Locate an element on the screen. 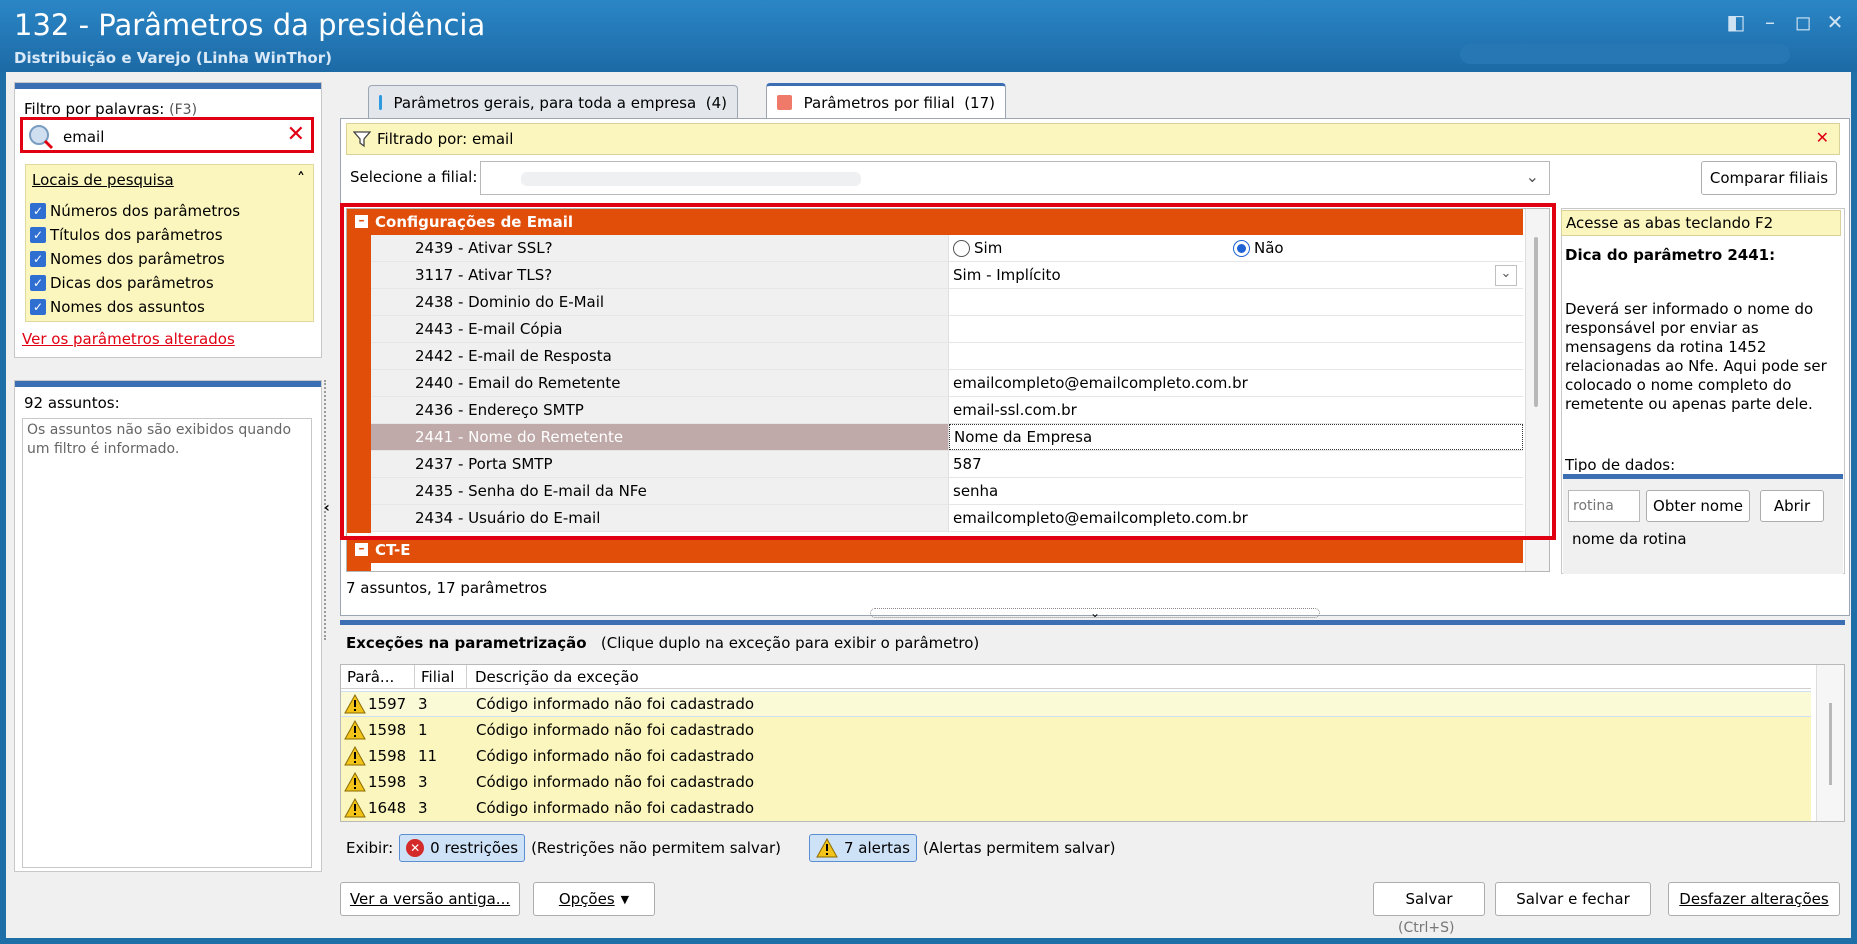 This screenshot has width=1857, height=944. open-button: Abrir is located at coordinates (1792, 506).